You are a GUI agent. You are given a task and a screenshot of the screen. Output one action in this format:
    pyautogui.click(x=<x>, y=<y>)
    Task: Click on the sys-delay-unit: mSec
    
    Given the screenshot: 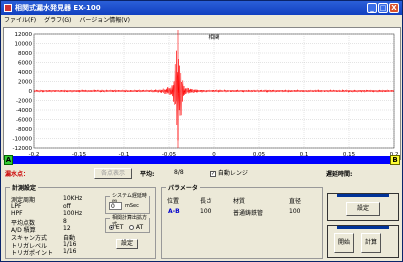 What is the action you would take?
    pyautogui.click(x=132, y=206)
    